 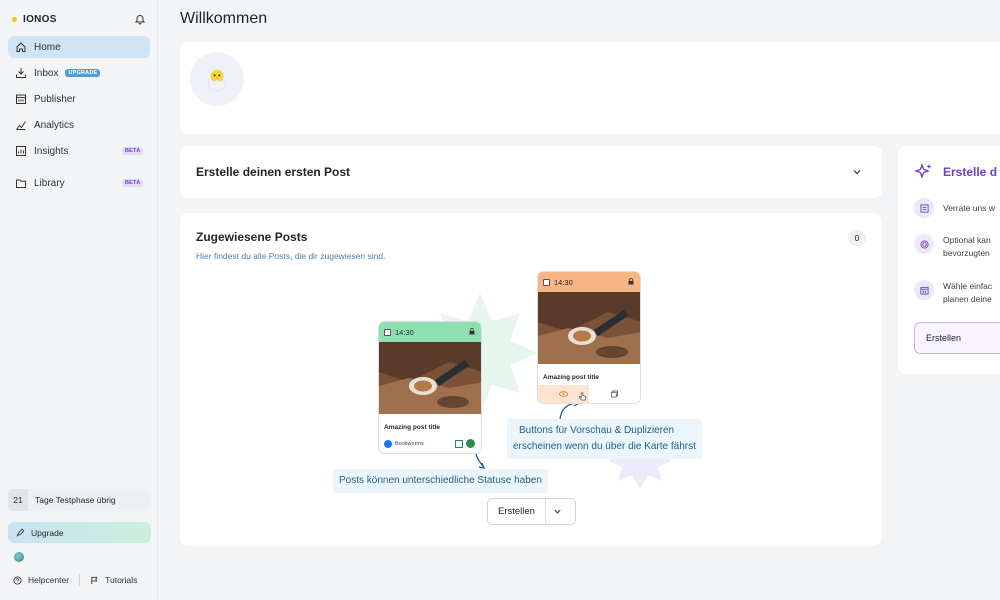 What do you see at coordinates (40, 19) in the screenshot?
I see `brand-name: IONOS` at bounding box center [40, 19].